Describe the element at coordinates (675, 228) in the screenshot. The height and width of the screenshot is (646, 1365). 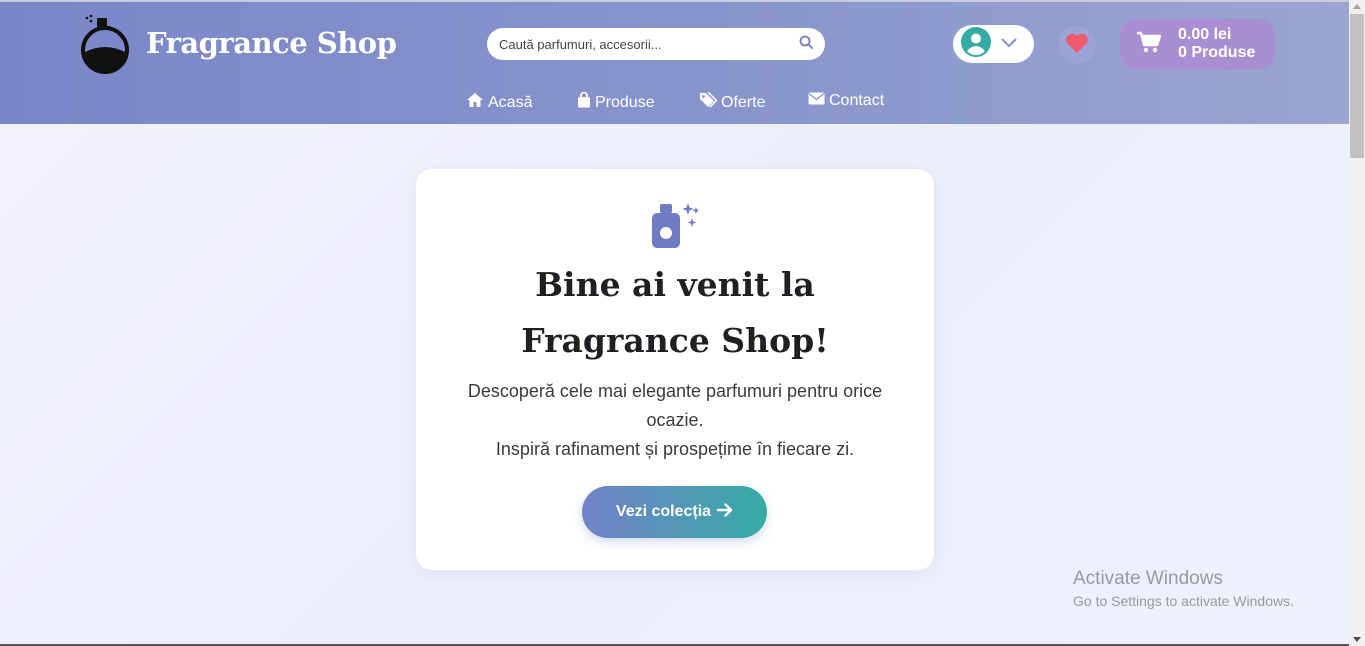
I see `spray-bottle-sparkle-icon` at that location.